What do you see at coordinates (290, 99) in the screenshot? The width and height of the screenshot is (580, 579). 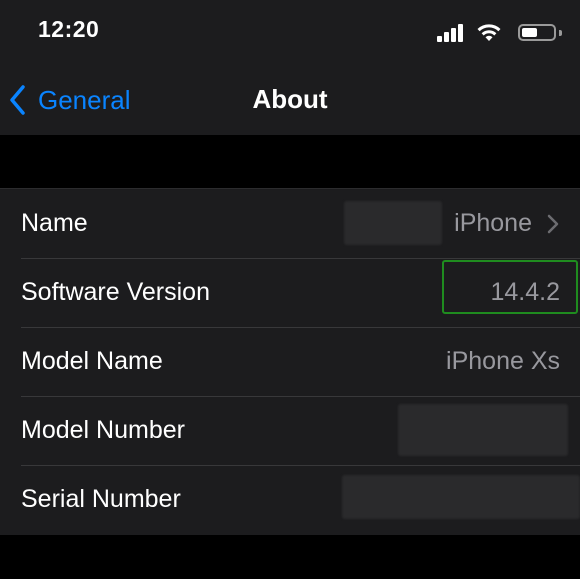 I see `page-title: About` at bounding box center [290, 99].